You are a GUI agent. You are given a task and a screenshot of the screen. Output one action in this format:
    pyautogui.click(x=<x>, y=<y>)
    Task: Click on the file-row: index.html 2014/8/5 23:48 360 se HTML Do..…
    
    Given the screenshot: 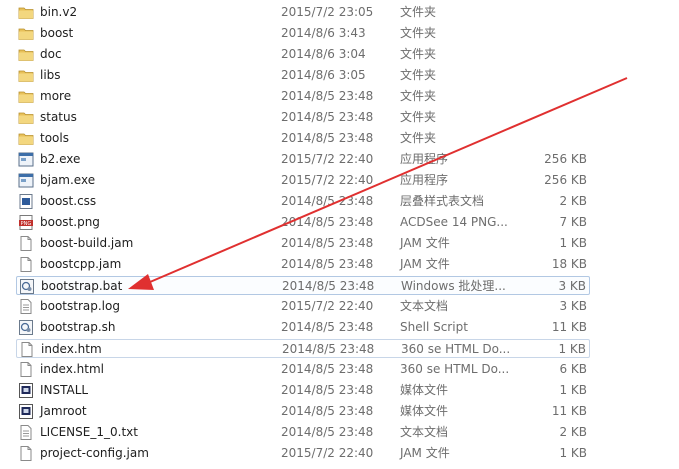 What is the action you would take?
    pyautogui.click(x=303, y=369)
    